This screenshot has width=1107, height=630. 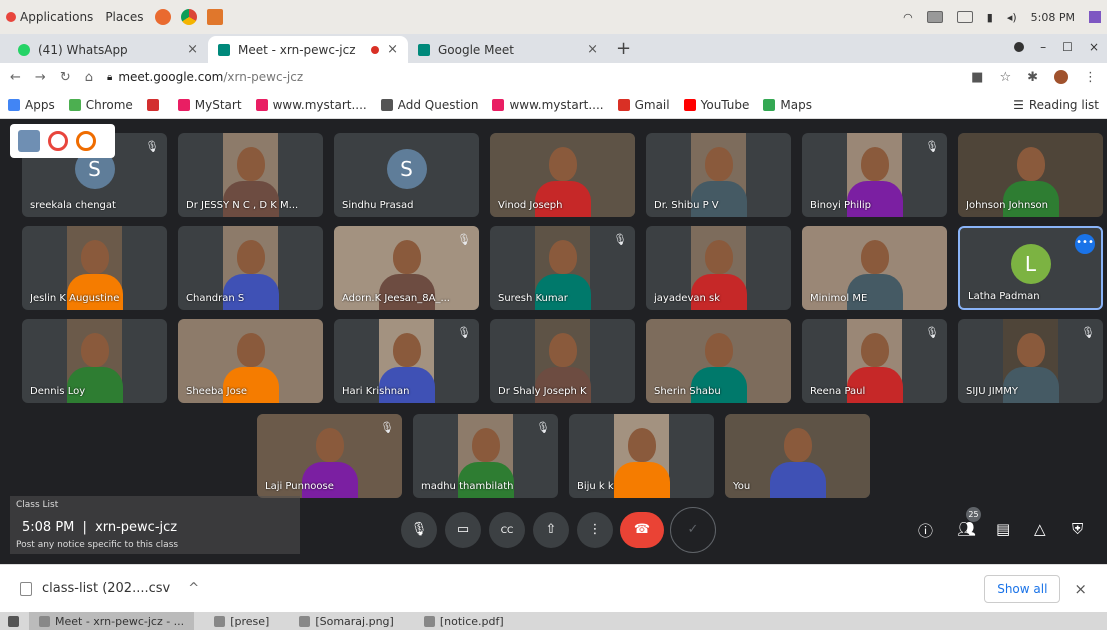 I want to click on extension-icon-a, so click(x=58, y=141).